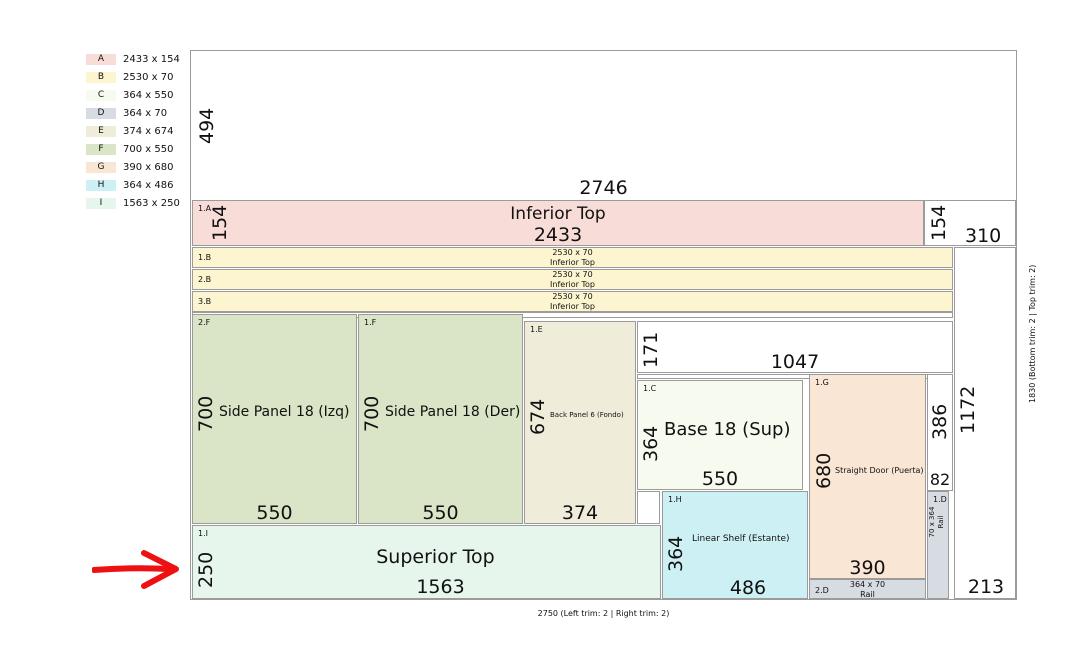 Image resolution: width=1078 pixels, height=654 pixels. Describe the element at coordinates (148, 167) in the screenshot. I see `legend-label: 390 x 680` at that location.